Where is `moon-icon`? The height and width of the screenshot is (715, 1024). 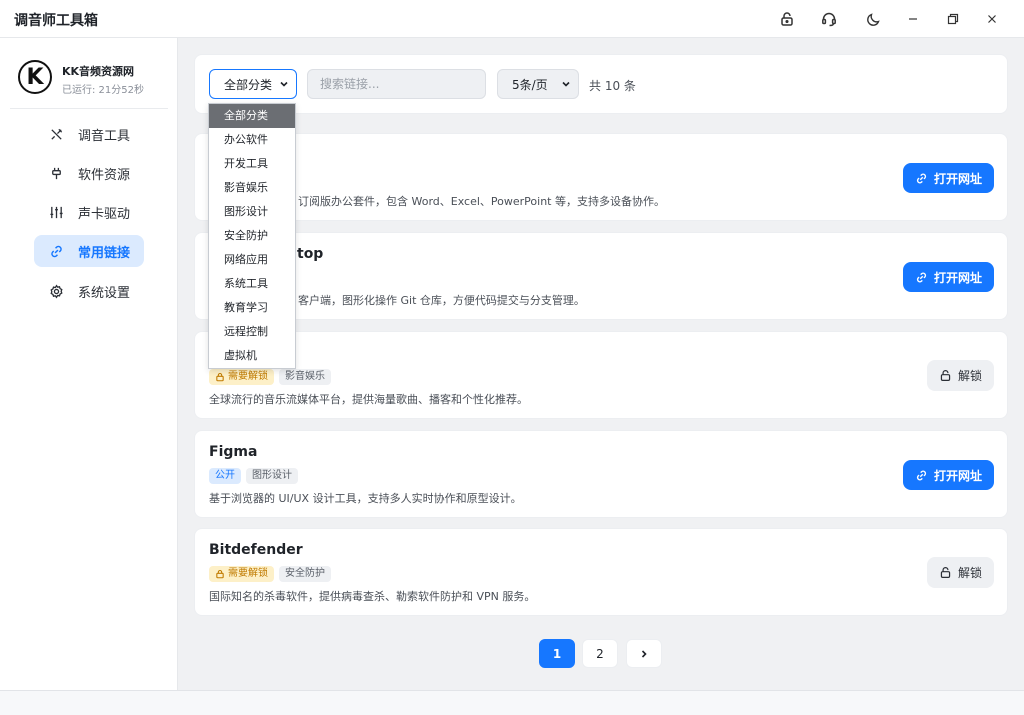 moon-icon is located at coordinates (873, 19).